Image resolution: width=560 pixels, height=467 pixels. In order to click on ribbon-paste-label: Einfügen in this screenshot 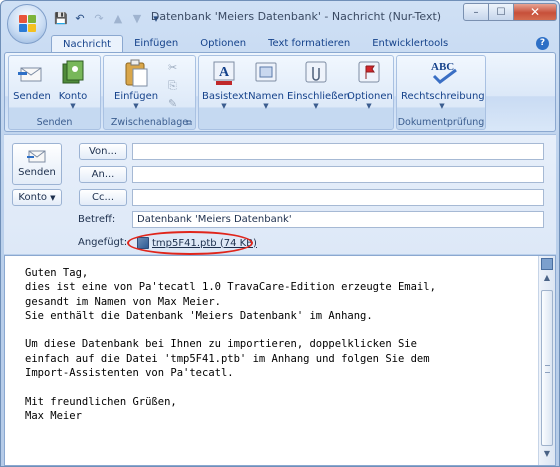, I will do `click(136, 96)`.